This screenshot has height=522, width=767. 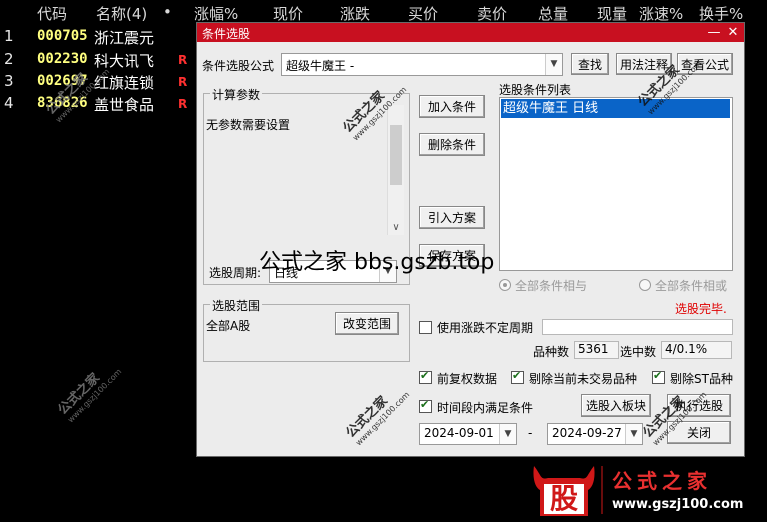 I want to click on logo-graphic: 股 公式之家 www.gszj100.com, so click(x=638, y=491).